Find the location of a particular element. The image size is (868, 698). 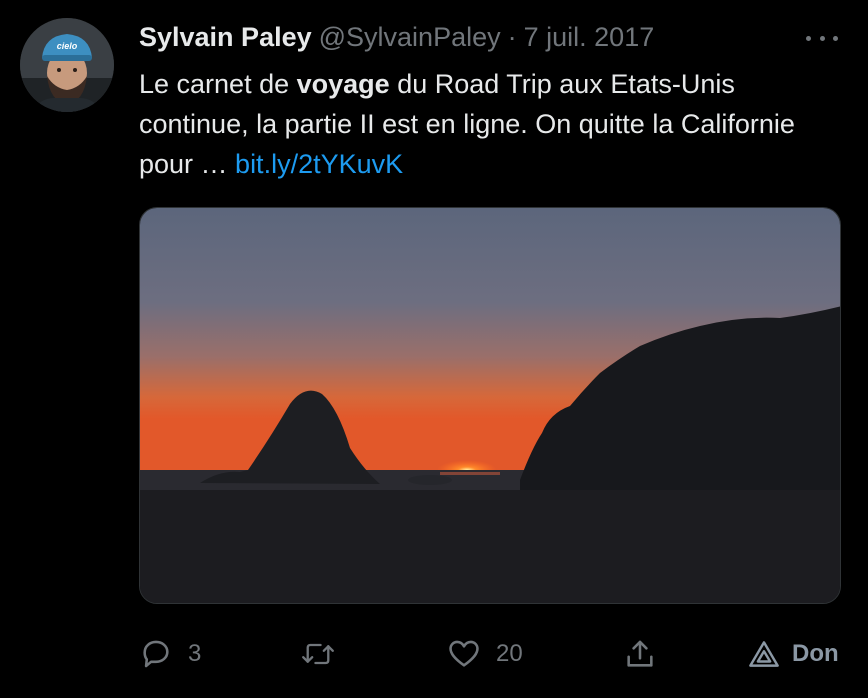

share-icon is located at coordinates (640, 654).